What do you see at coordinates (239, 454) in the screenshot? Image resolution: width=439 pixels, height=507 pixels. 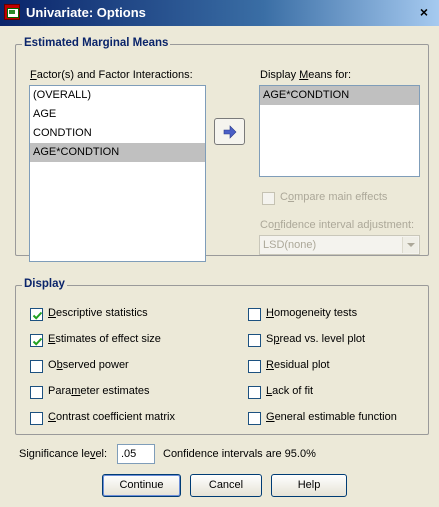 I see `ci-text: Confidence intervals are 95.0%` at bounding box center [239, 454].